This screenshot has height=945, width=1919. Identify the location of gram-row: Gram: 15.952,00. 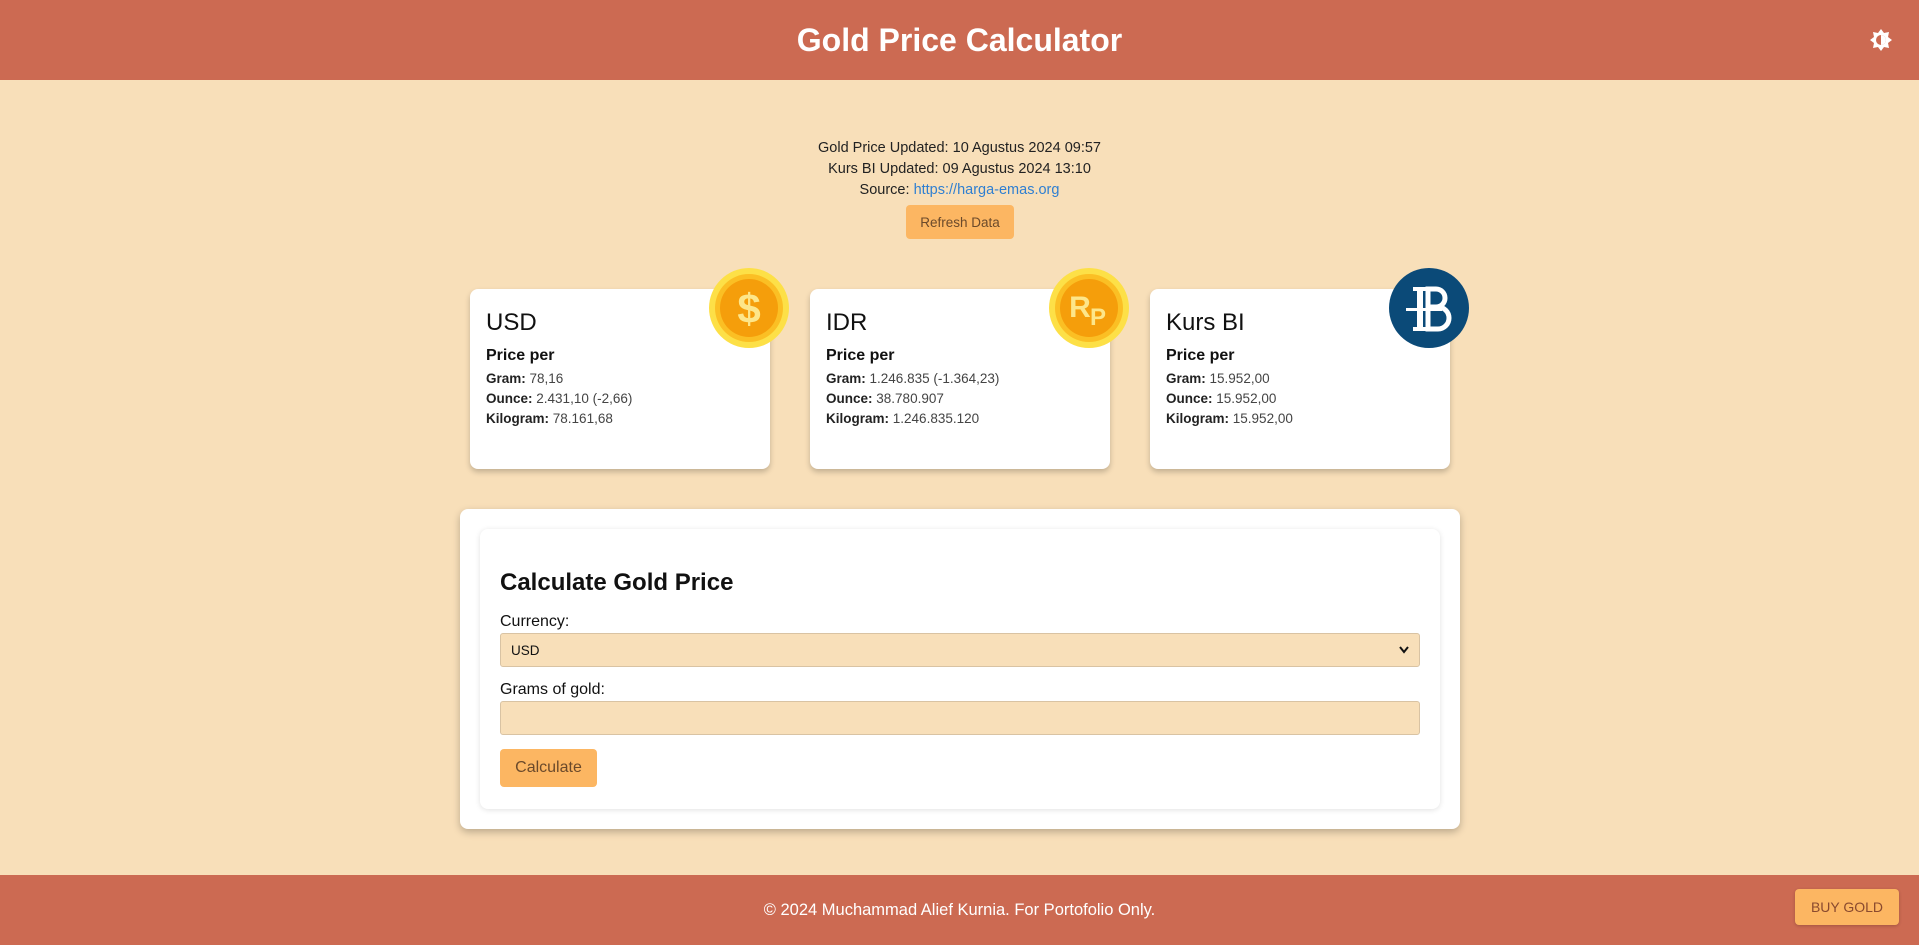
(1218, 378).